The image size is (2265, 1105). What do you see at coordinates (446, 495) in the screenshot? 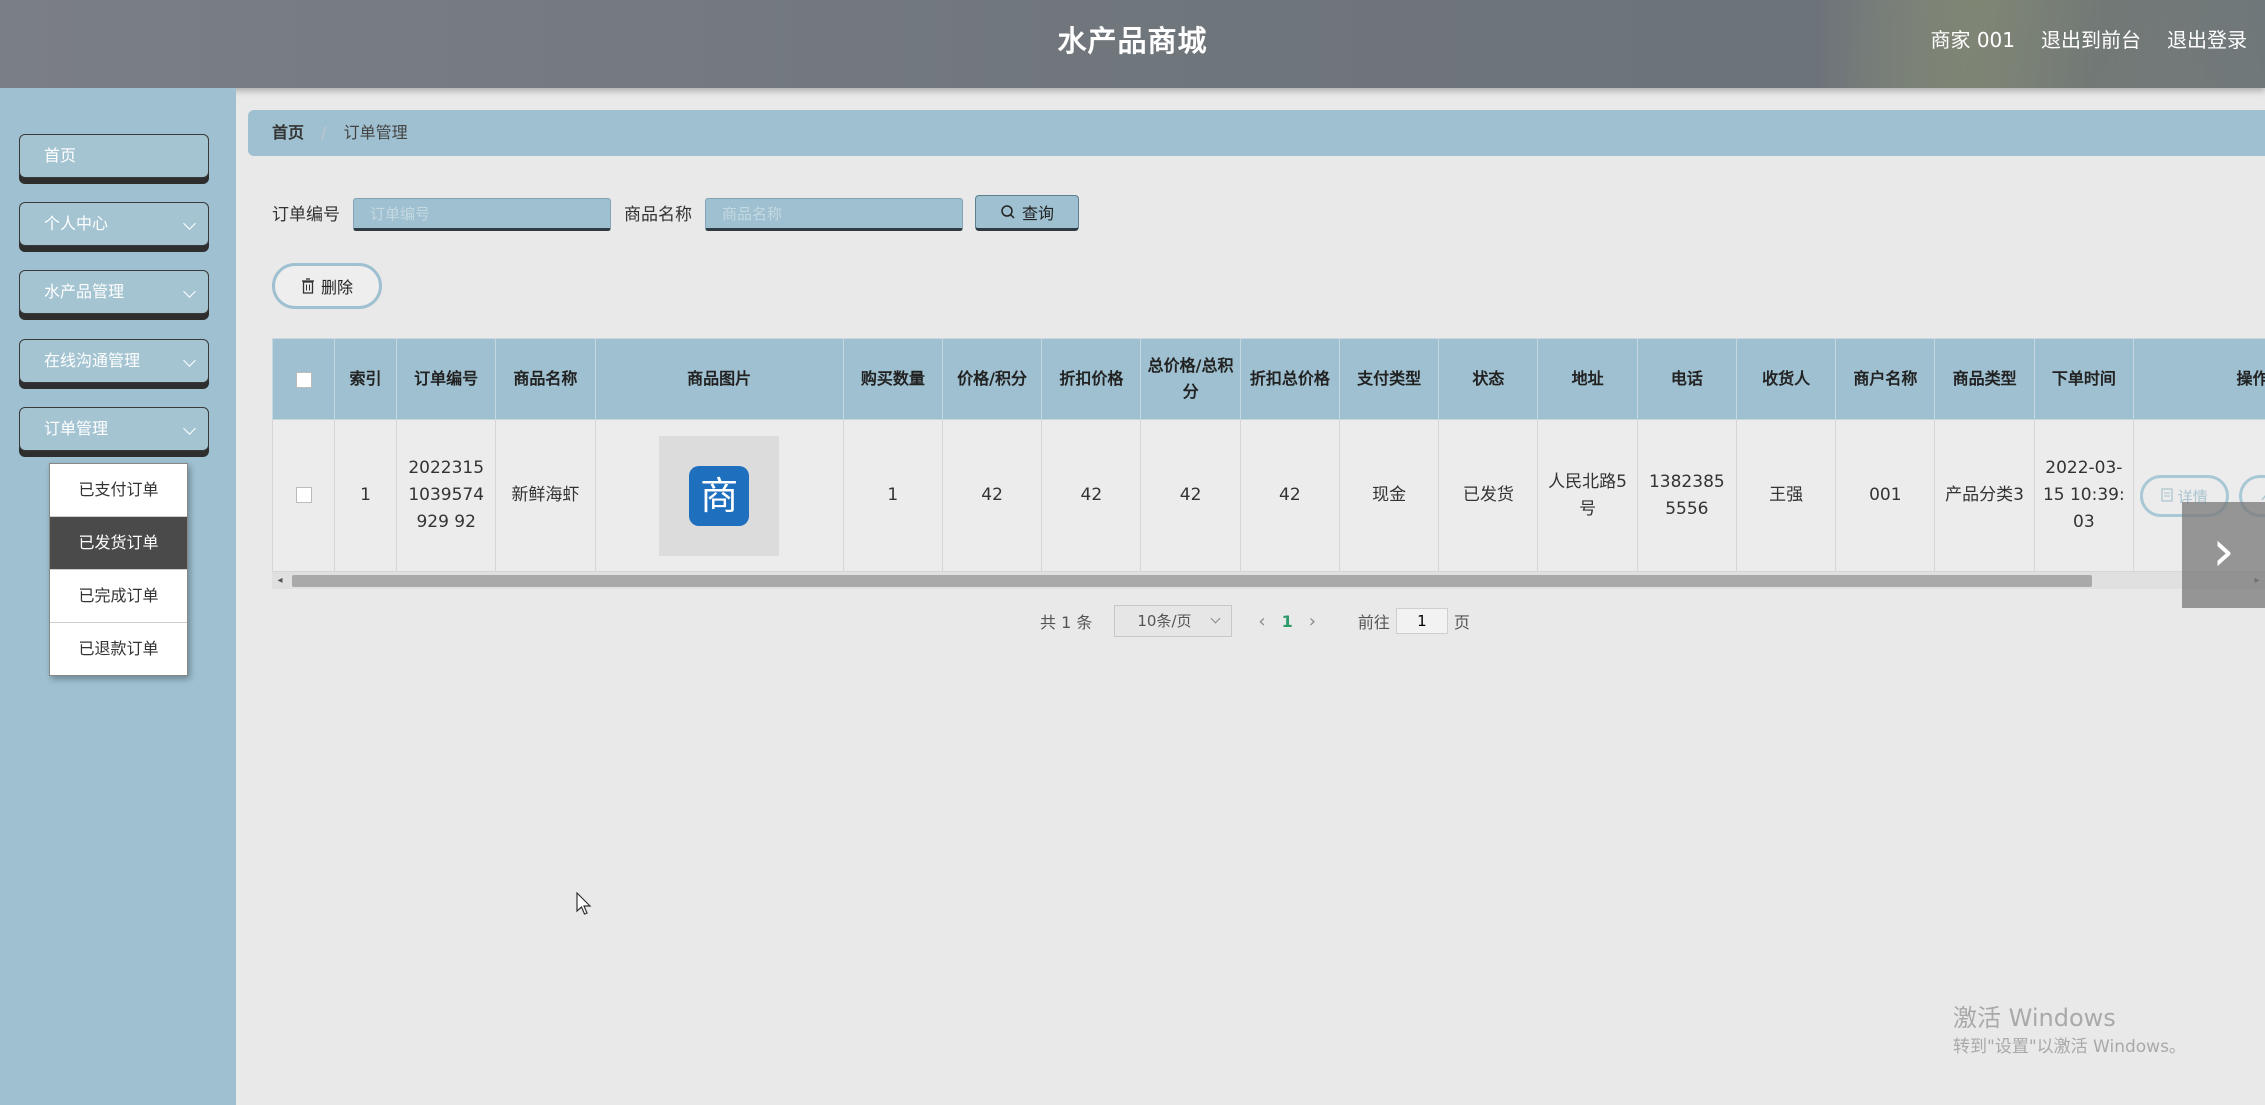
I see `cell-order-no: 20223151039574929 92` at bounding box center [446, 495].